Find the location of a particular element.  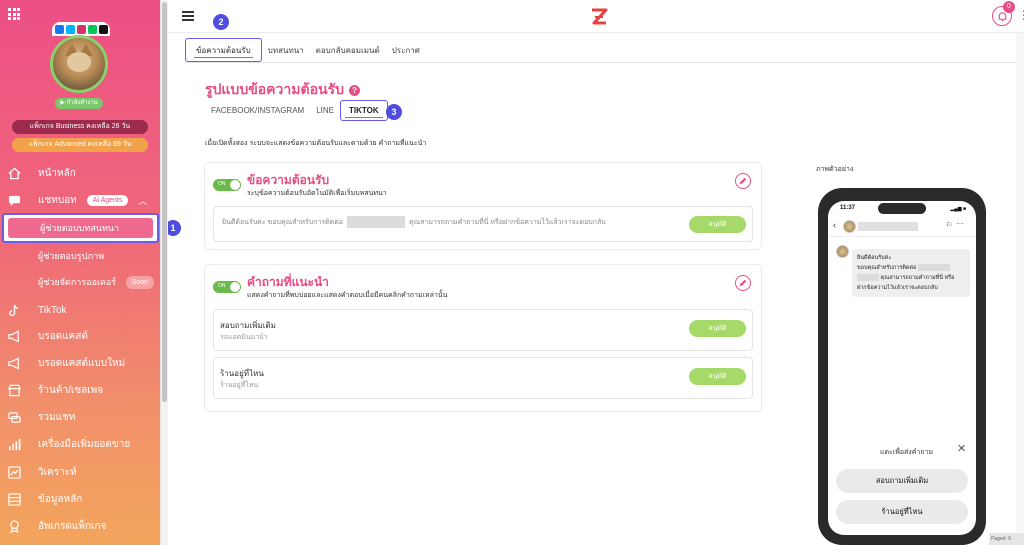

back-arrow-icon: ‹ is located at coordinates (834, 225).